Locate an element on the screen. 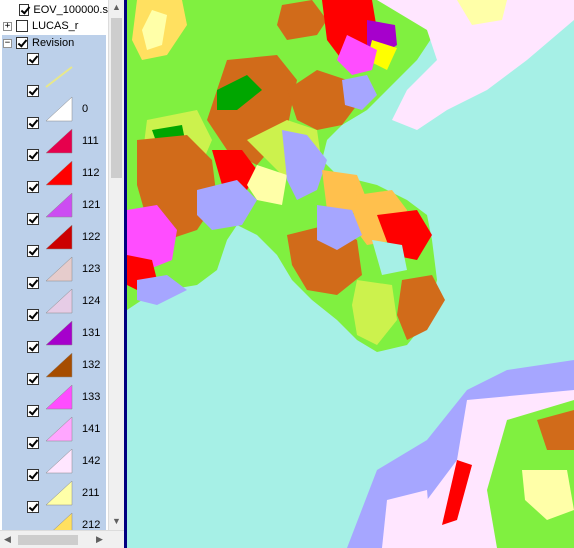  layer-row-lucas: + LUCAS_r is located at coordinates (54, 26).